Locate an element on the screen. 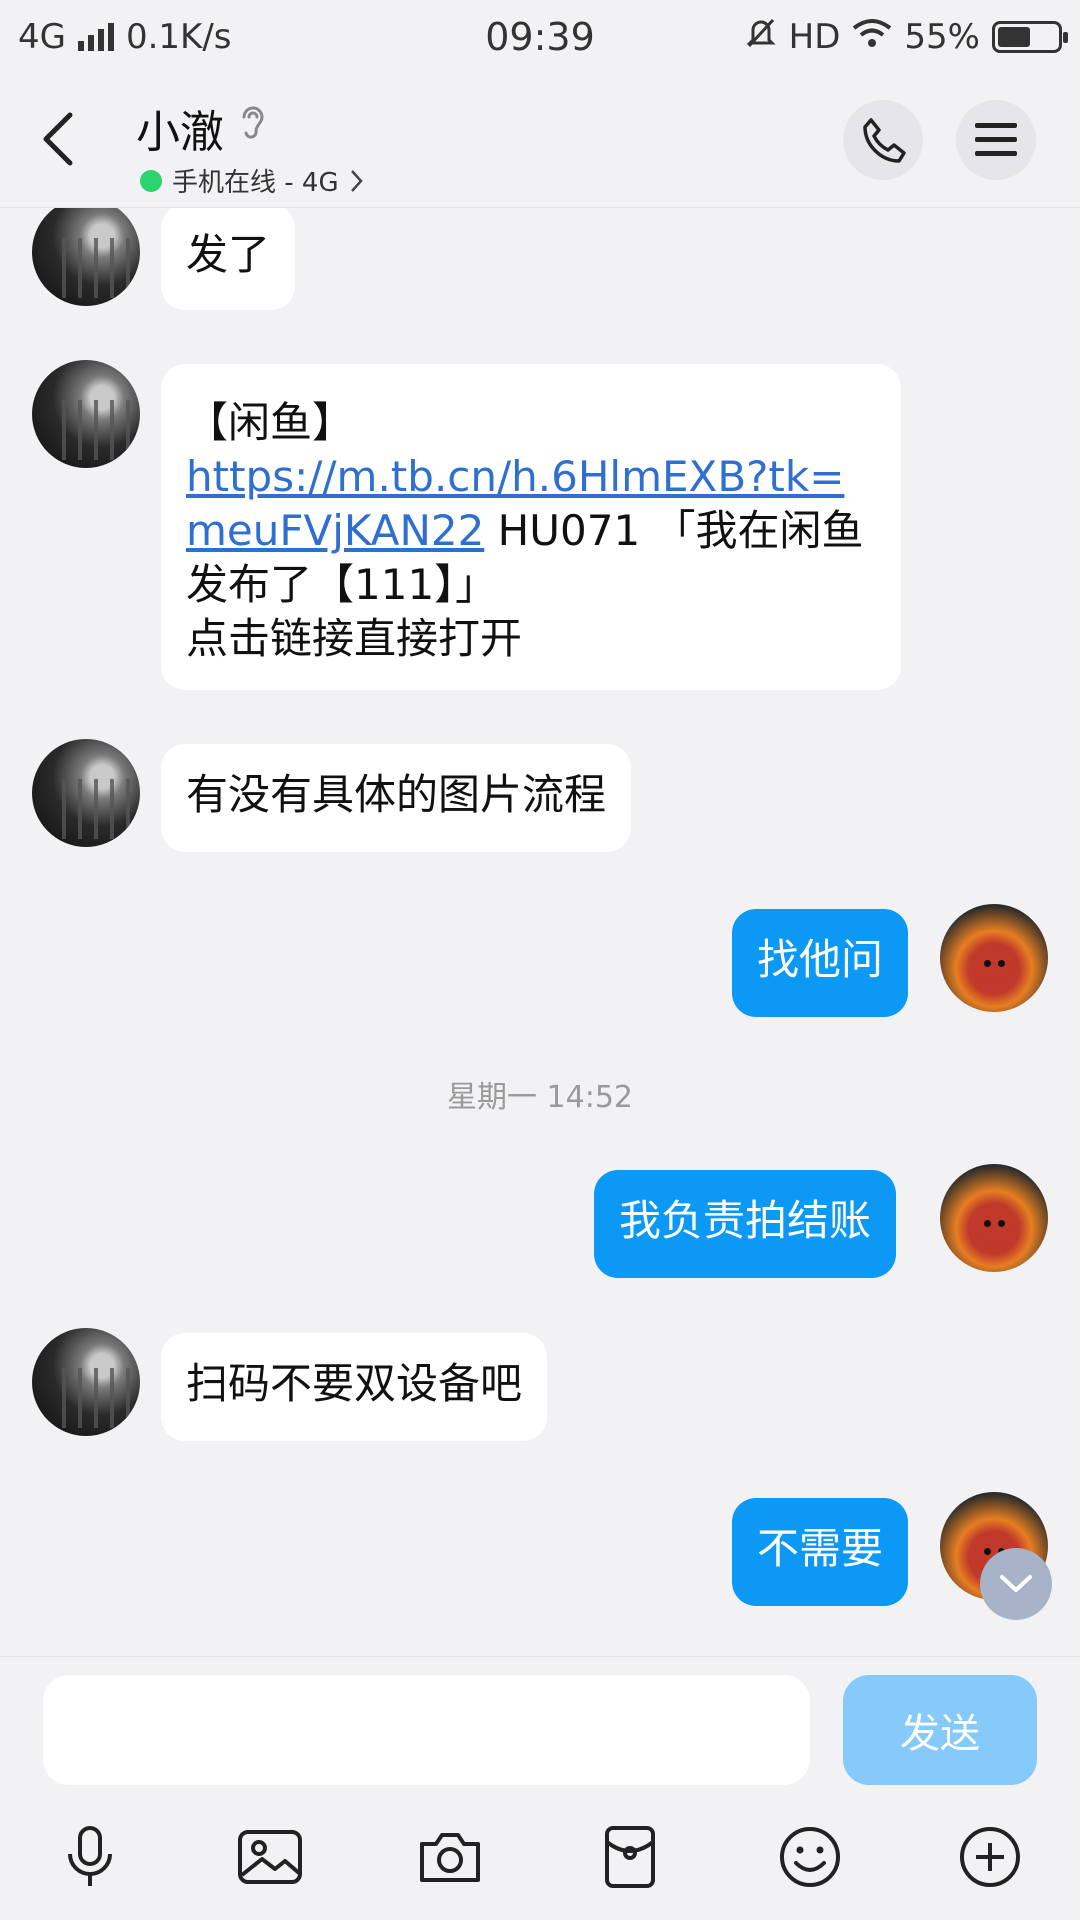 The image size is (1080, 1920). network-type: 4G is located at coordinates (42, 37).